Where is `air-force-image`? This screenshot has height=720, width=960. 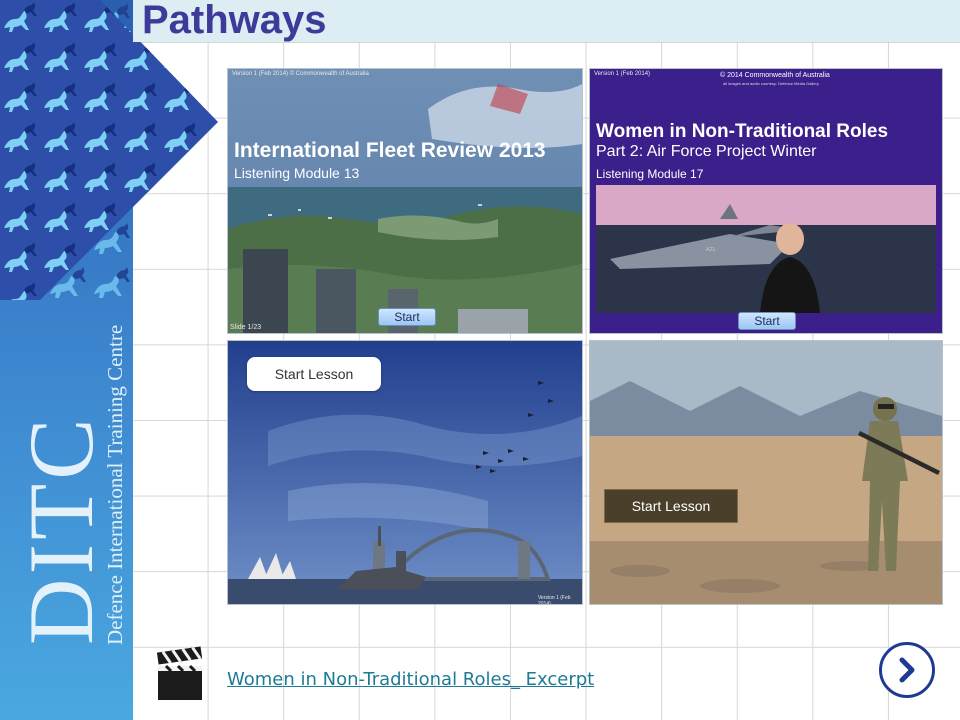
air-force-image is located at coordinates (766, 201).